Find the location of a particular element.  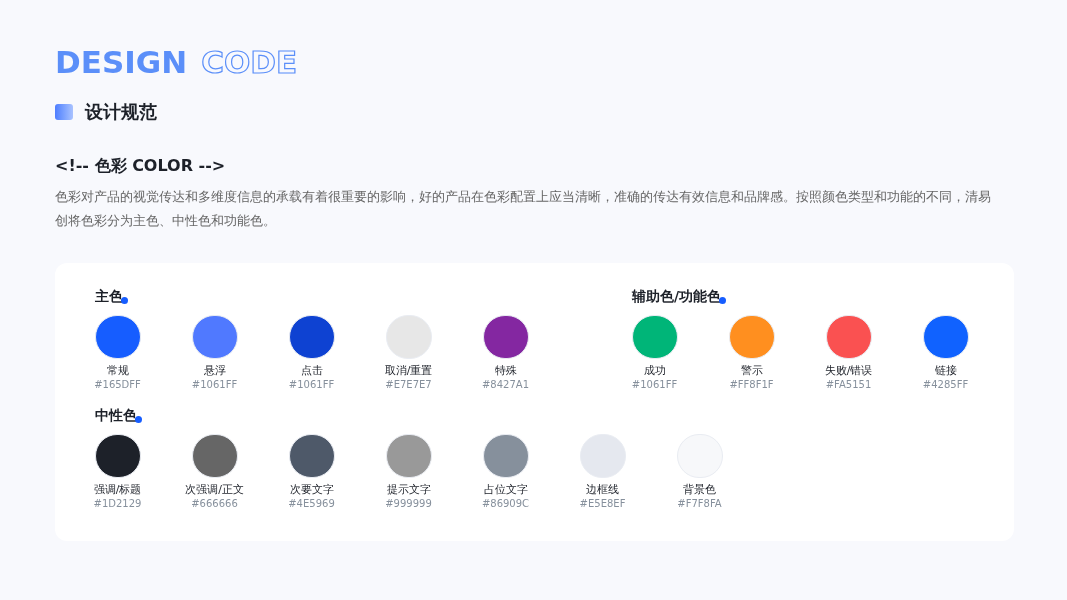

swatch-hex: #E5E8EF is located at coordinates (602, 504).